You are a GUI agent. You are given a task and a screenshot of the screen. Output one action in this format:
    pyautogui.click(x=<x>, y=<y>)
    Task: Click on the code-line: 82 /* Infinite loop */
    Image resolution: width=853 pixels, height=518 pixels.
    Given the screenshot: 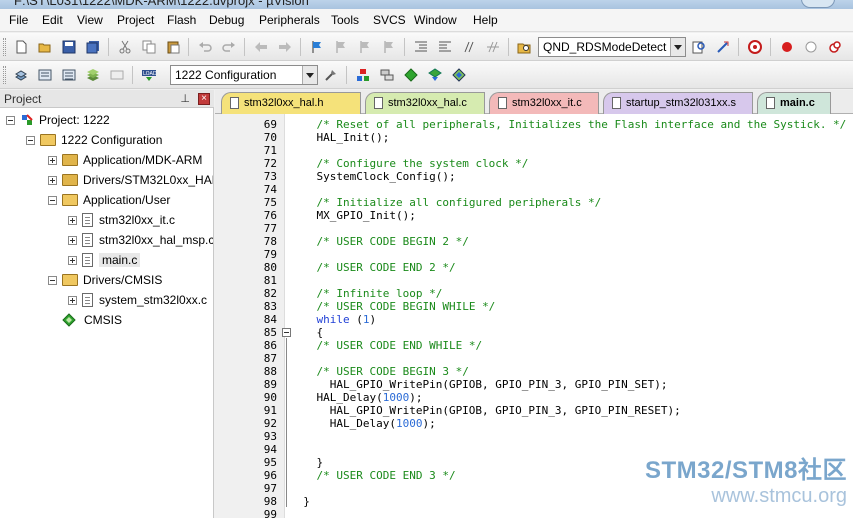 What is the action you would take?
    pyautogui.click(x=534, y=293)
    